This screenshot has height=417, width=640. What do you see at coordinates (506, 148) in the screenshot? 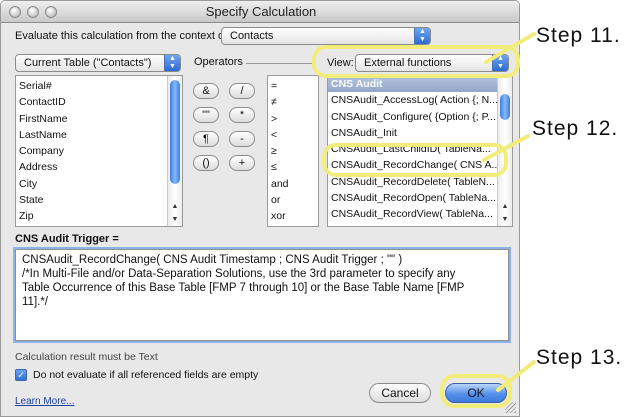
I see `step12-connector` at bounding box center [506, 148].